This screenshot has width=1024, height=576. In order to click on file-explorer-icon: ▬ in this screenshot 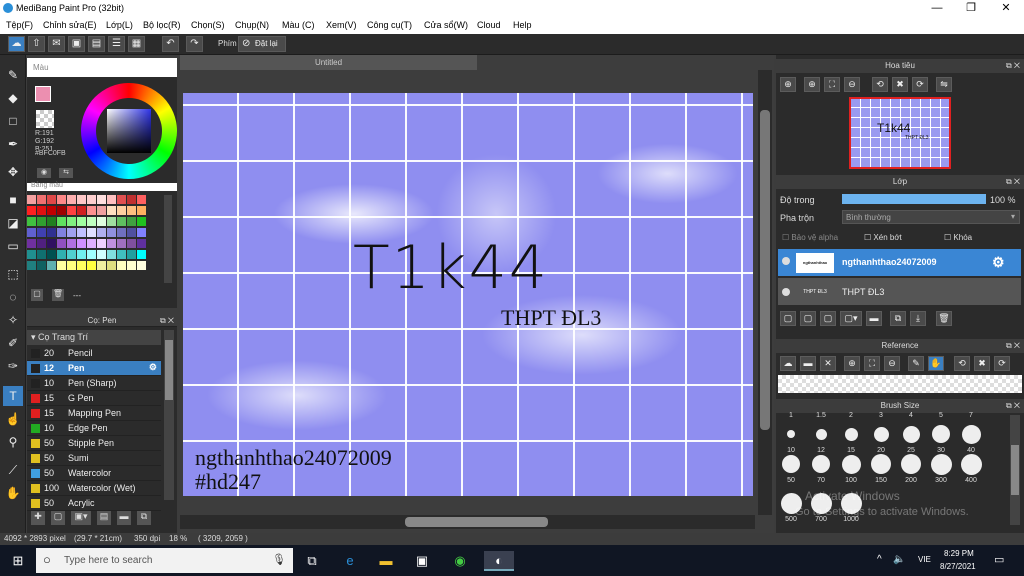, I will do `click(386, 561)`.